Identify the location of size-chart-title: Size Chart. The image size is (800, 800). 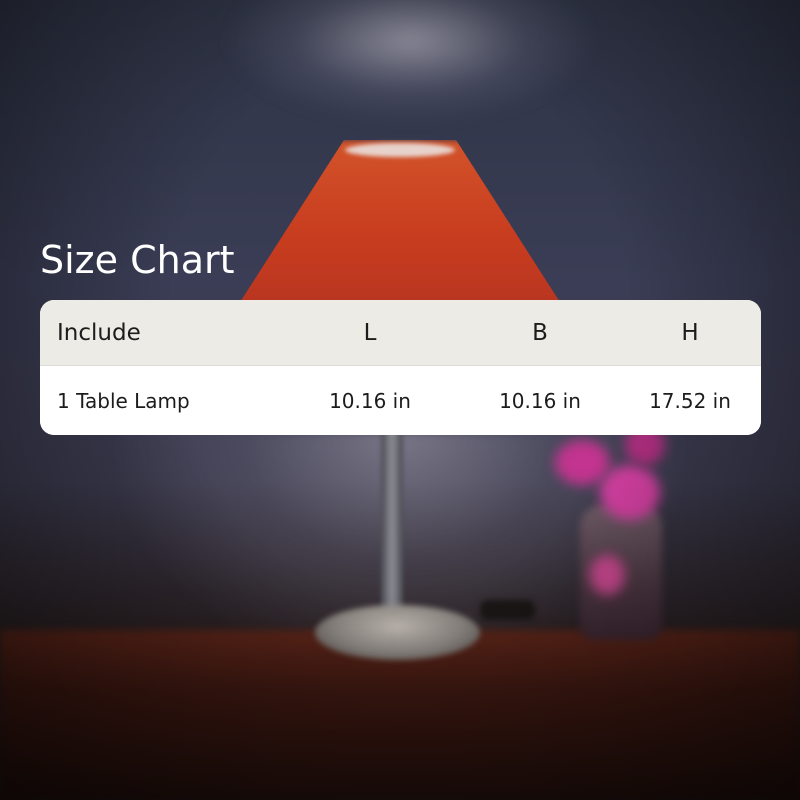
(137, 260).